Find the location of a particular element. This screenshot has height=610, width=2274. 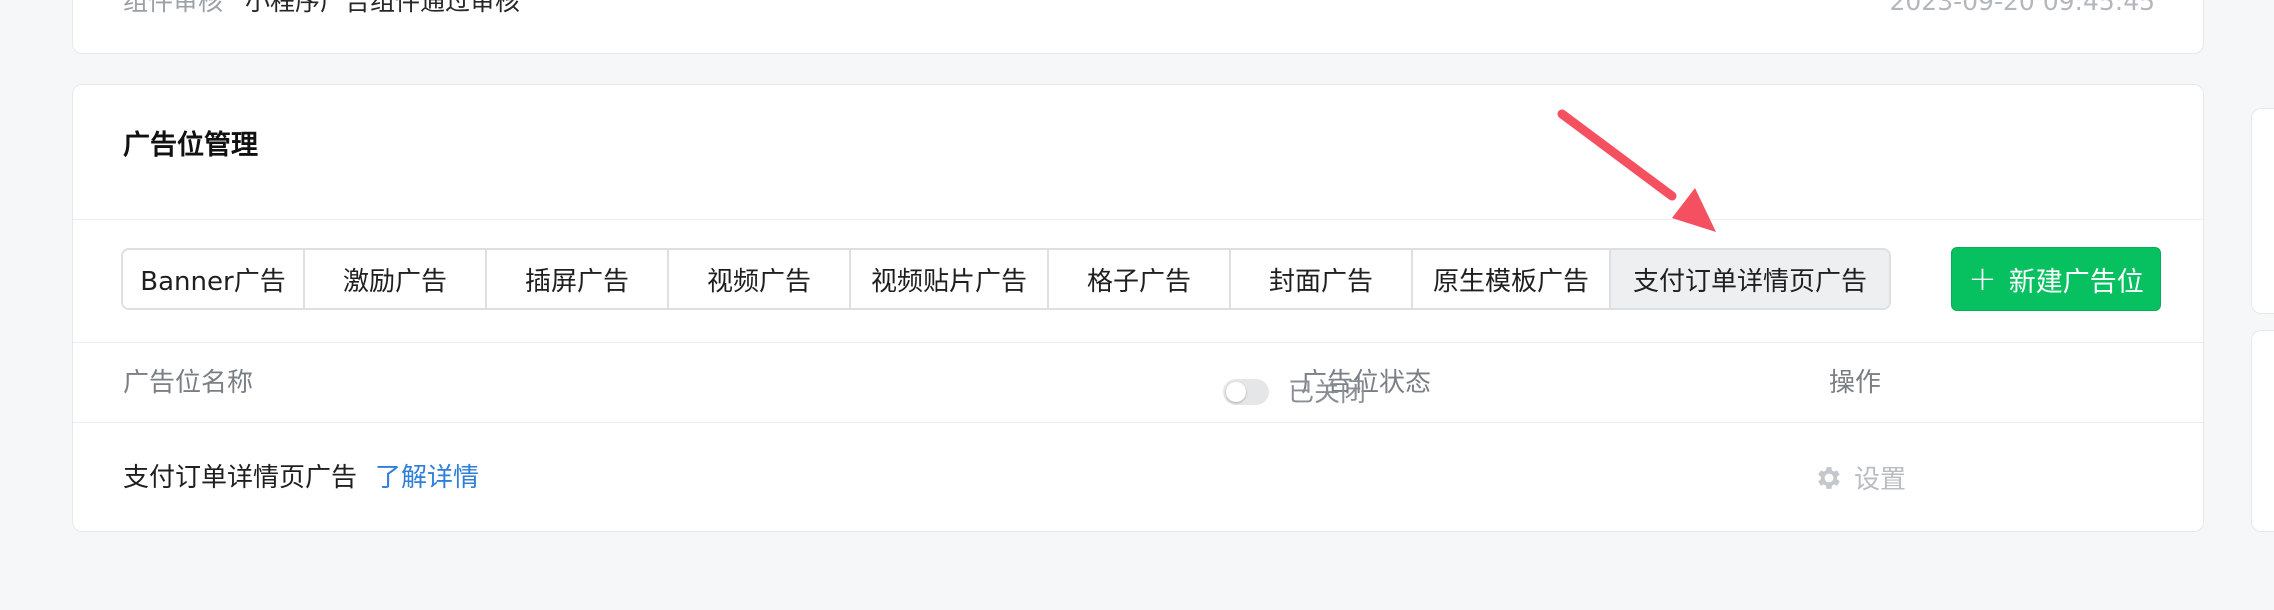

col-header-name: 广告位名称 is located at coordinates (188, 383).